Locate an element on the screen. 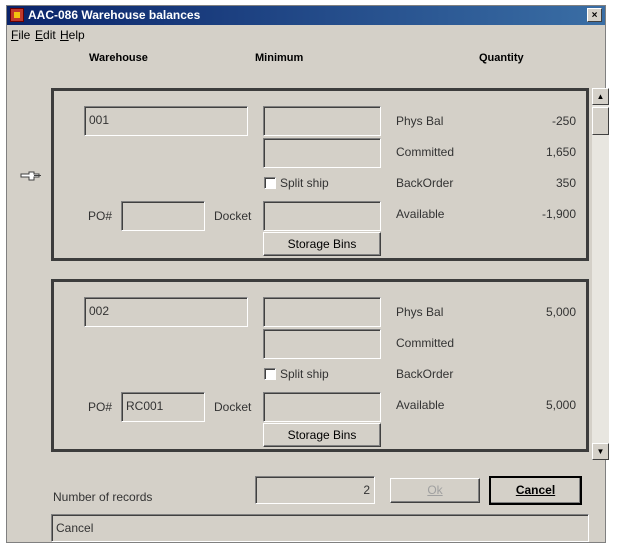  app-icon is located at coordinates (17, 15).